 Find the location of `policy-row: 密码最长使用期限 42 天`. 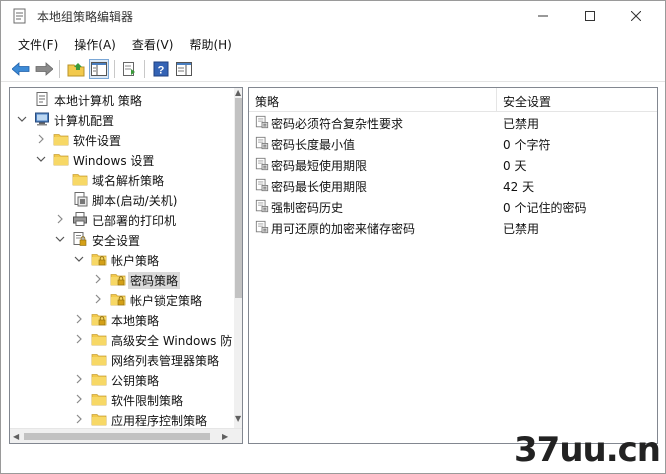

policy-row: 密码最长使用期限 42 天 is located at coordinates (453, 185).